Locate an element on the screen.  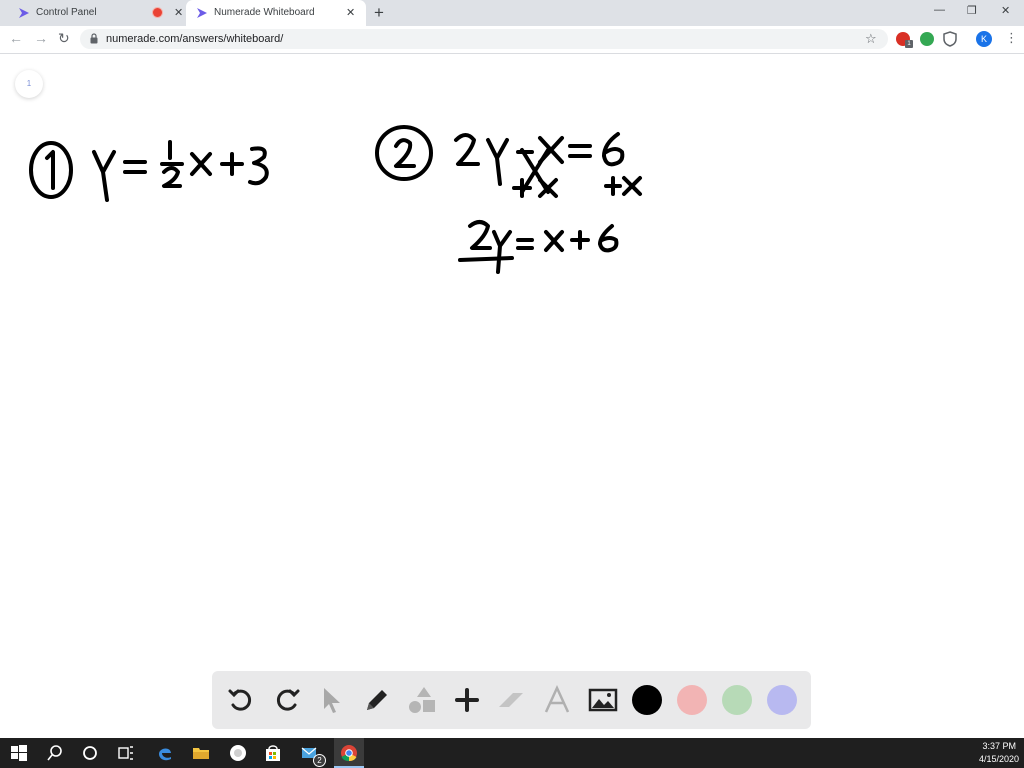
problem-1-x is located at coordinates (201, 164).